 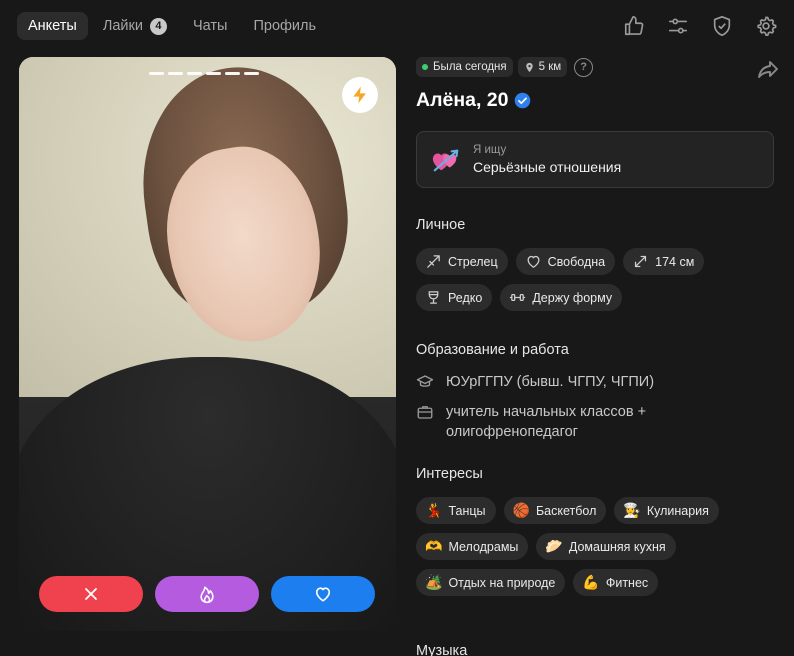 What do you see at coordinates (433, 261) in the screenshot?
I see `sagittarius-icon` at bounding box center [433, 261].